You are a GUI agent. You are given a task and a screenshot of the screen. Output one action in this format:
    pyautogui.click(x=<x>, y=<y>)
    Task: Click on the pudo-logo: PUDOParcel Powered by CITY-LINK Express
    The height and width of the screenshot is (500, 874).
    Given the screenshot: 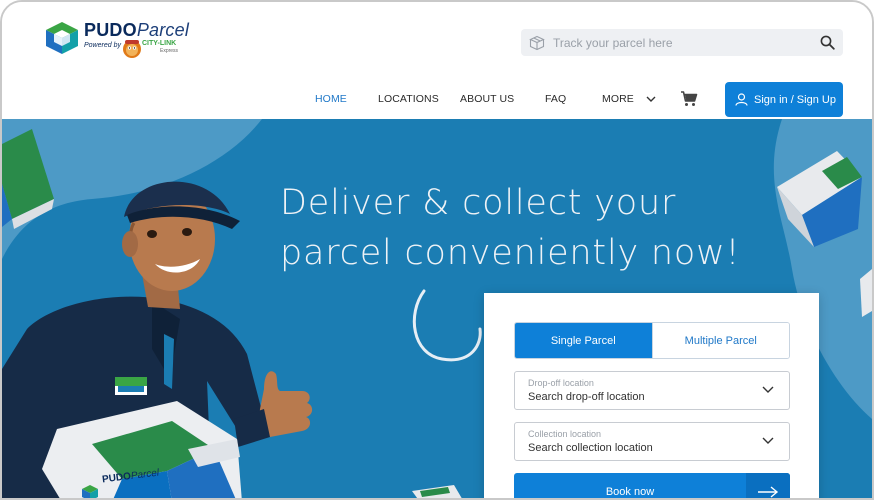 What is the action you would take?
    pyautogui.click(x=119, y=42)
    